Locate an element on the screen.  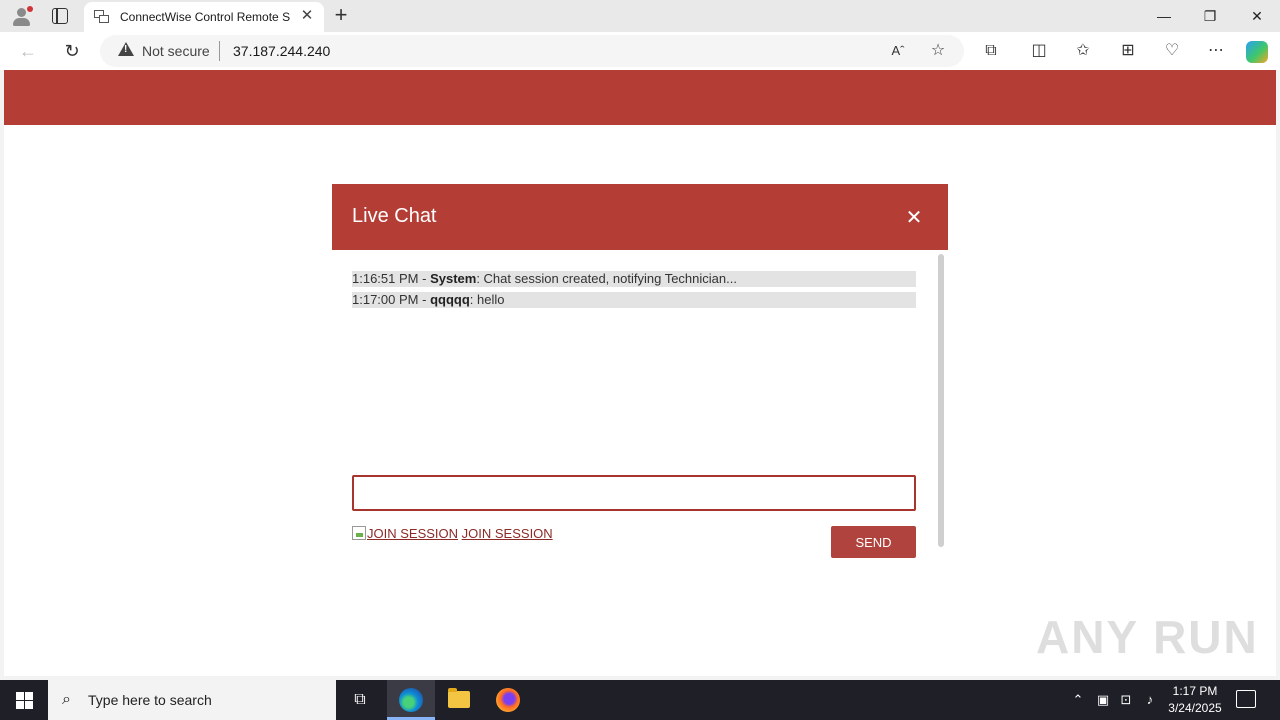
refresh-button: ↻ is located at coordinates (72, 51).